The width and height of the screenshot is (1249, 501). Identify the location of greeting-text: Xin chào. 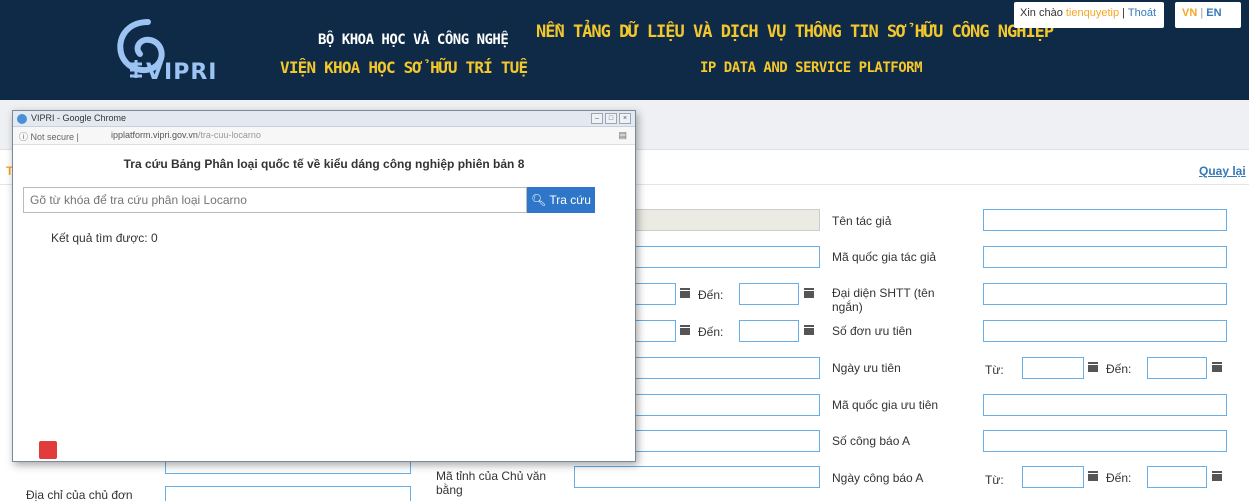
(1041, 13).